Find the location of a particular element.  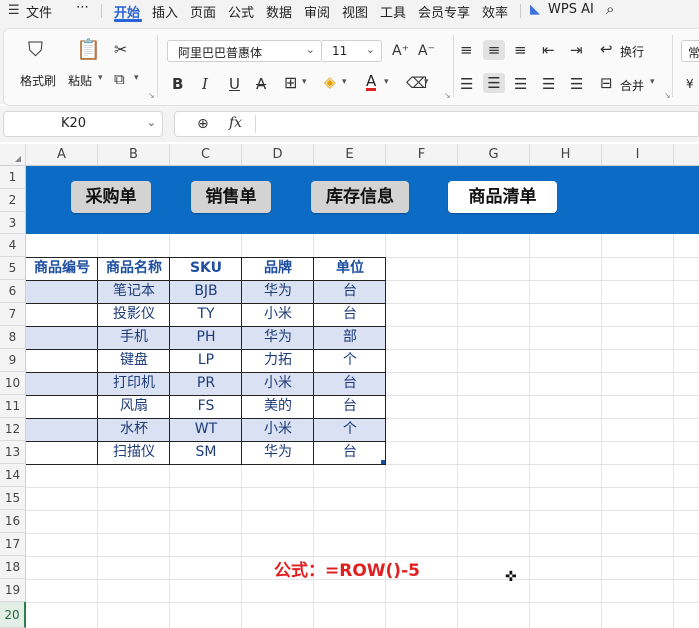

copy-icon: ⧉ is located at coordinates (119, 79).